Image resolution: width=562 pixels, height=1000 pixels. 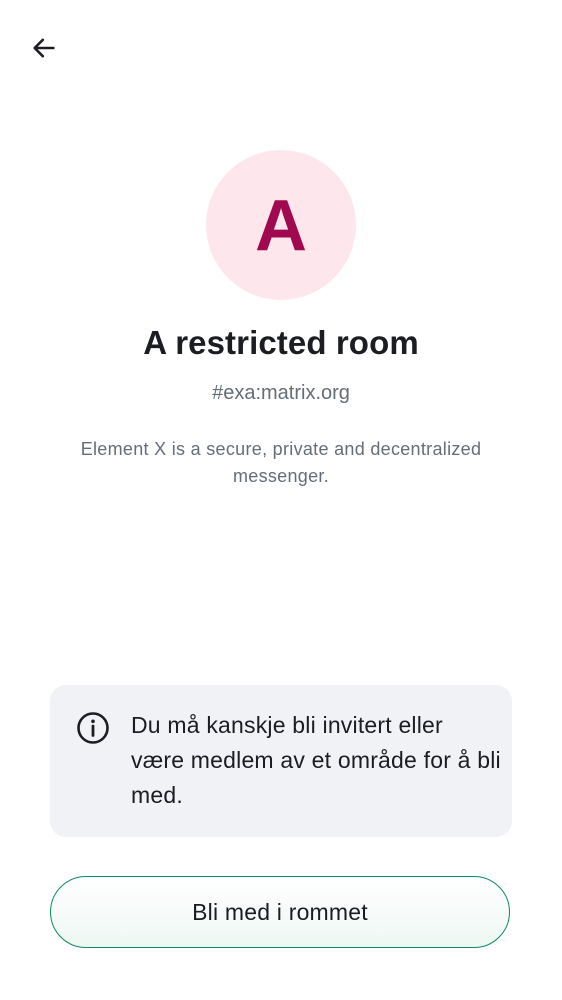 I want to click on room-avatar: A, so click(x=281, y=225).